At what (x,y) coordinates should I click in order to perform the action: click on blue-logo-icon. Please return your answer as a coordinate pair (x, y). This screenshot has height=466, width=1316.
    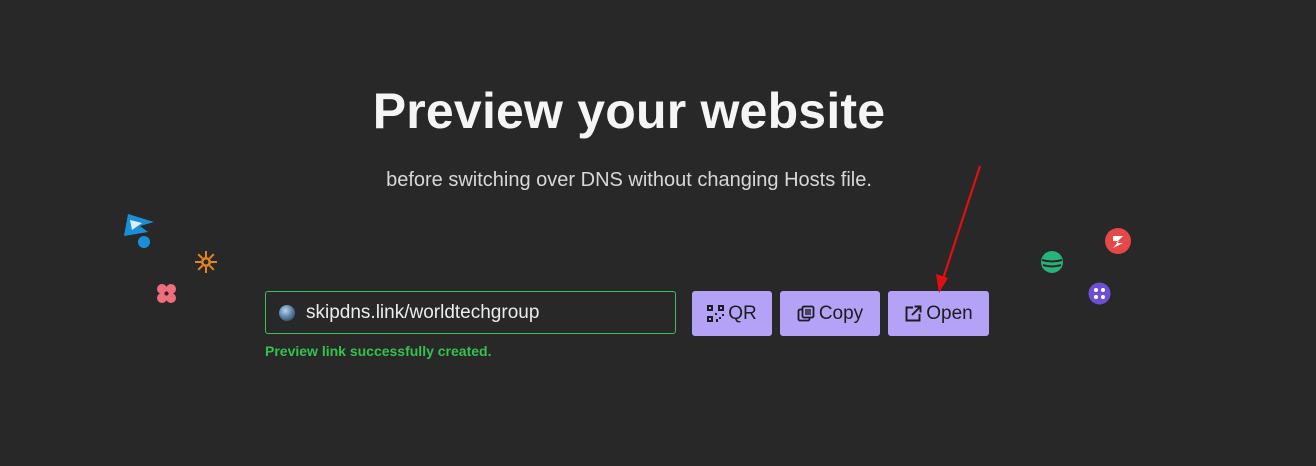
    Looking at the image, I should click on (139, 231).